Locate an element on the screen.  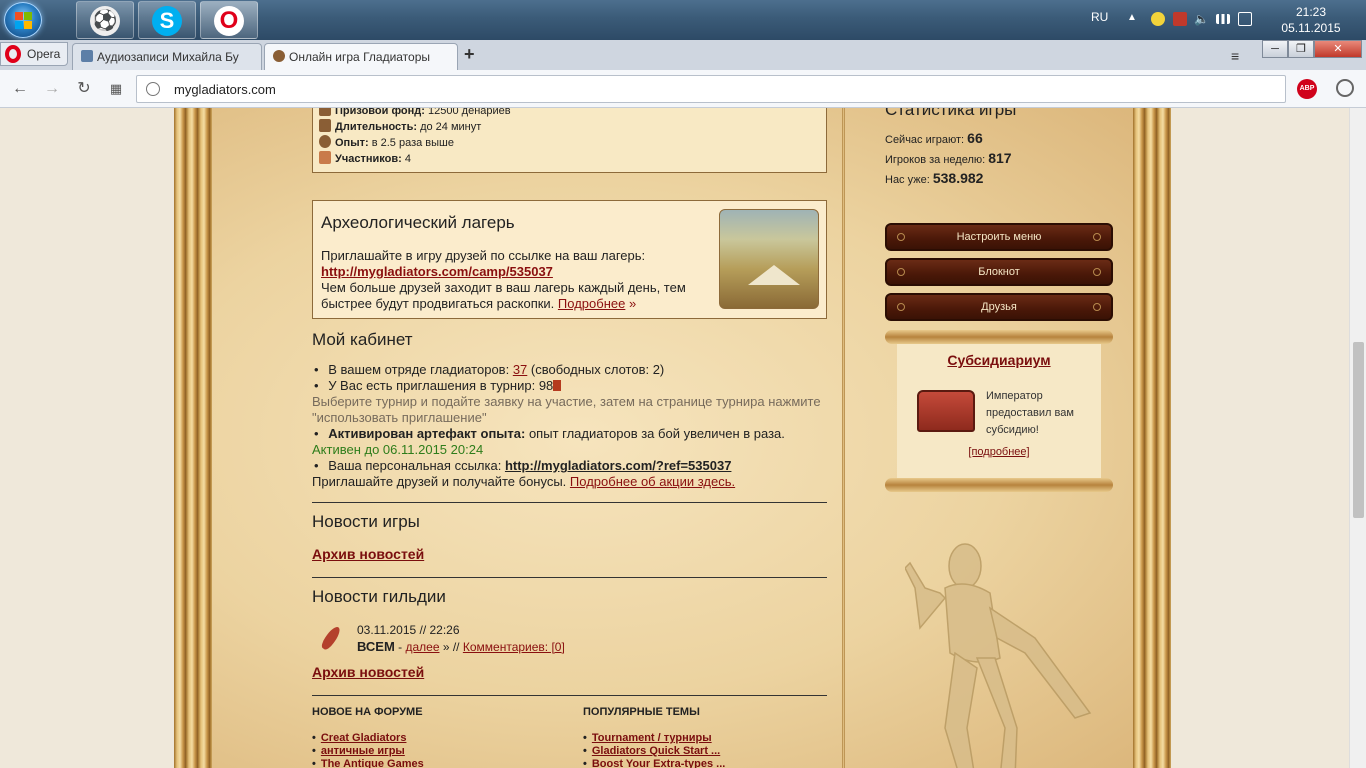
artifact-text: опыт гладиаторов за бой увеличен в раза. is located at coordinates (656, 433).